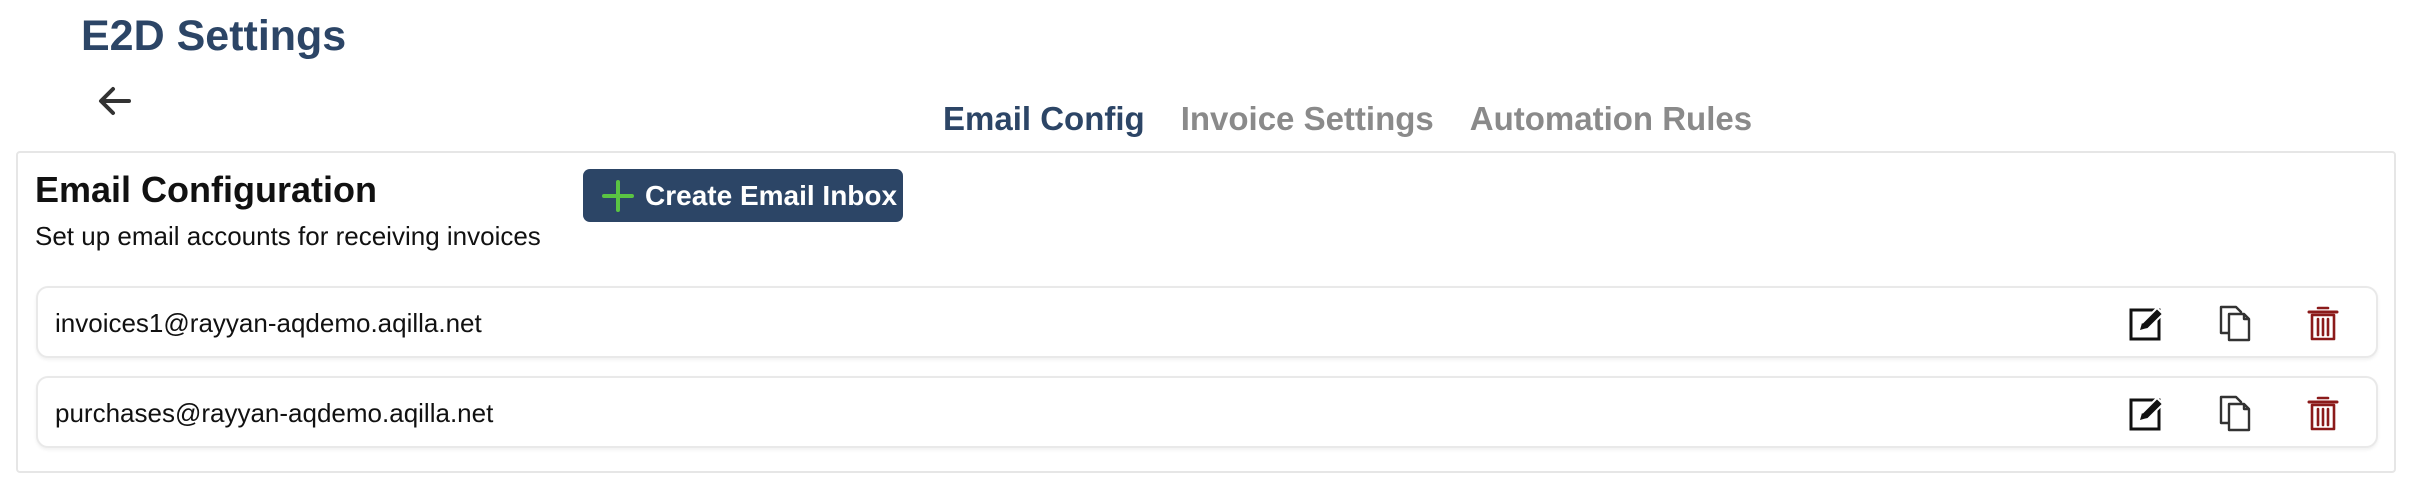 The image size is (2416, 496). What do you see at coordinates (274, 413) in the screenshot?
I see `inbox-email: purchases@rayyan-aqdemo.aqilla.net` at bounding box center [274, 413].